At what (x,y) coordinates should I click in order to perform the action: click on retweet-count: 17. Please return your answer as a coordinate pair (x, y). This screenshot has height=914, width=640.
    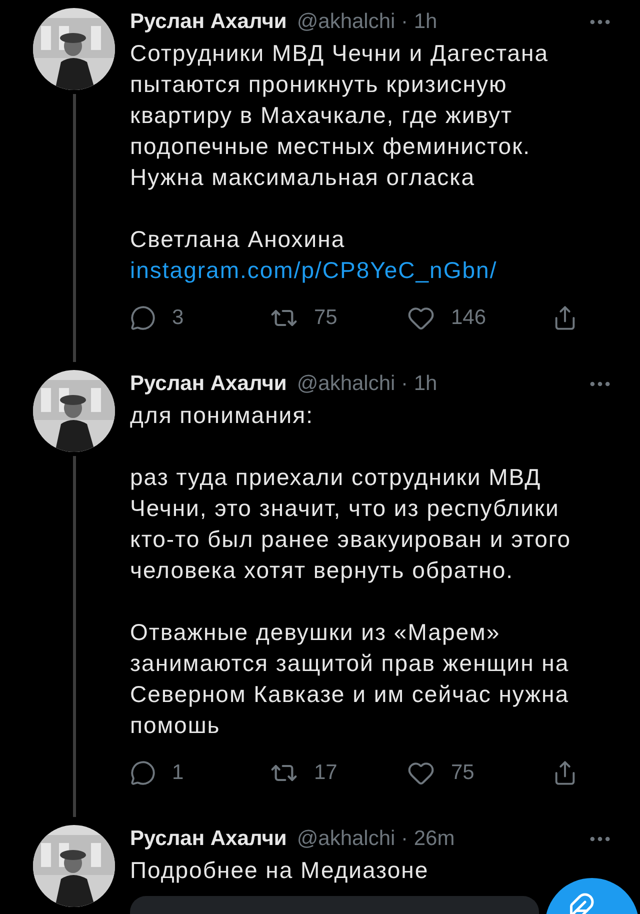
    Looking at the image, I should click on (326, 773).